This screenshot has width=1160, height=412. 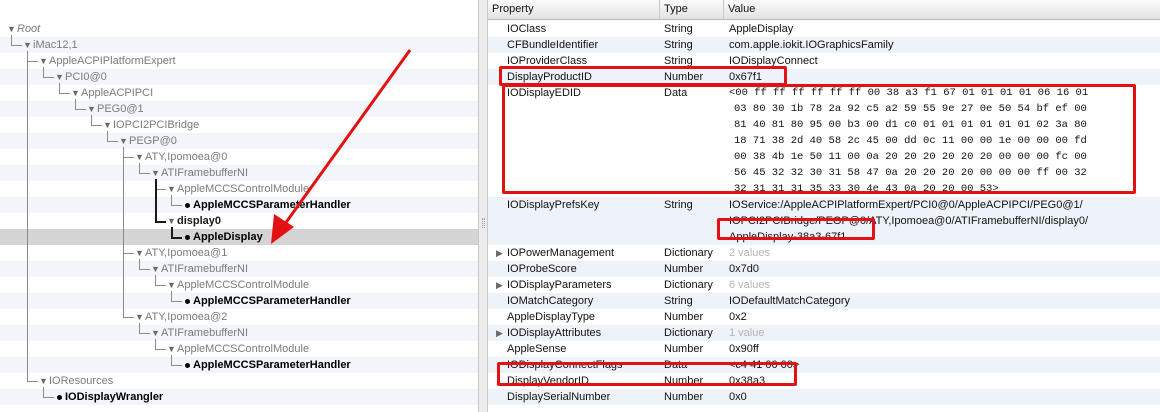 What do you see at coordinates (824, 29) in the screenshot?
I see `table-row: IOClass String AppleDisplay` at bounding box center [824, 29].